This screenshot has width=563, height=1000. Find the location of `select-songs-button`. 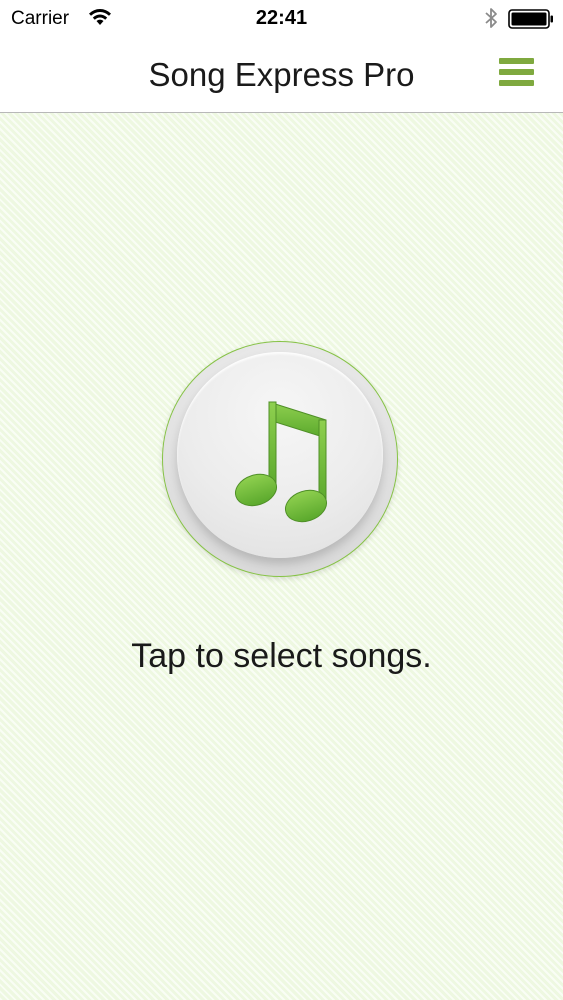

select-songs-button is located at coordinates (280, 459).